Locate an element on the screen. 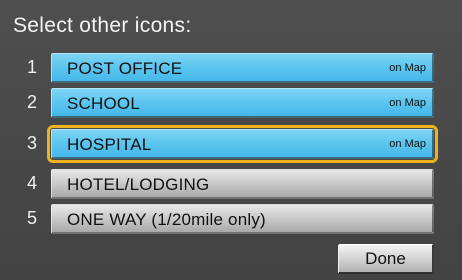 The image size is (462, 280). item-label: HOSPITAL is located at coordinates (109, 144).